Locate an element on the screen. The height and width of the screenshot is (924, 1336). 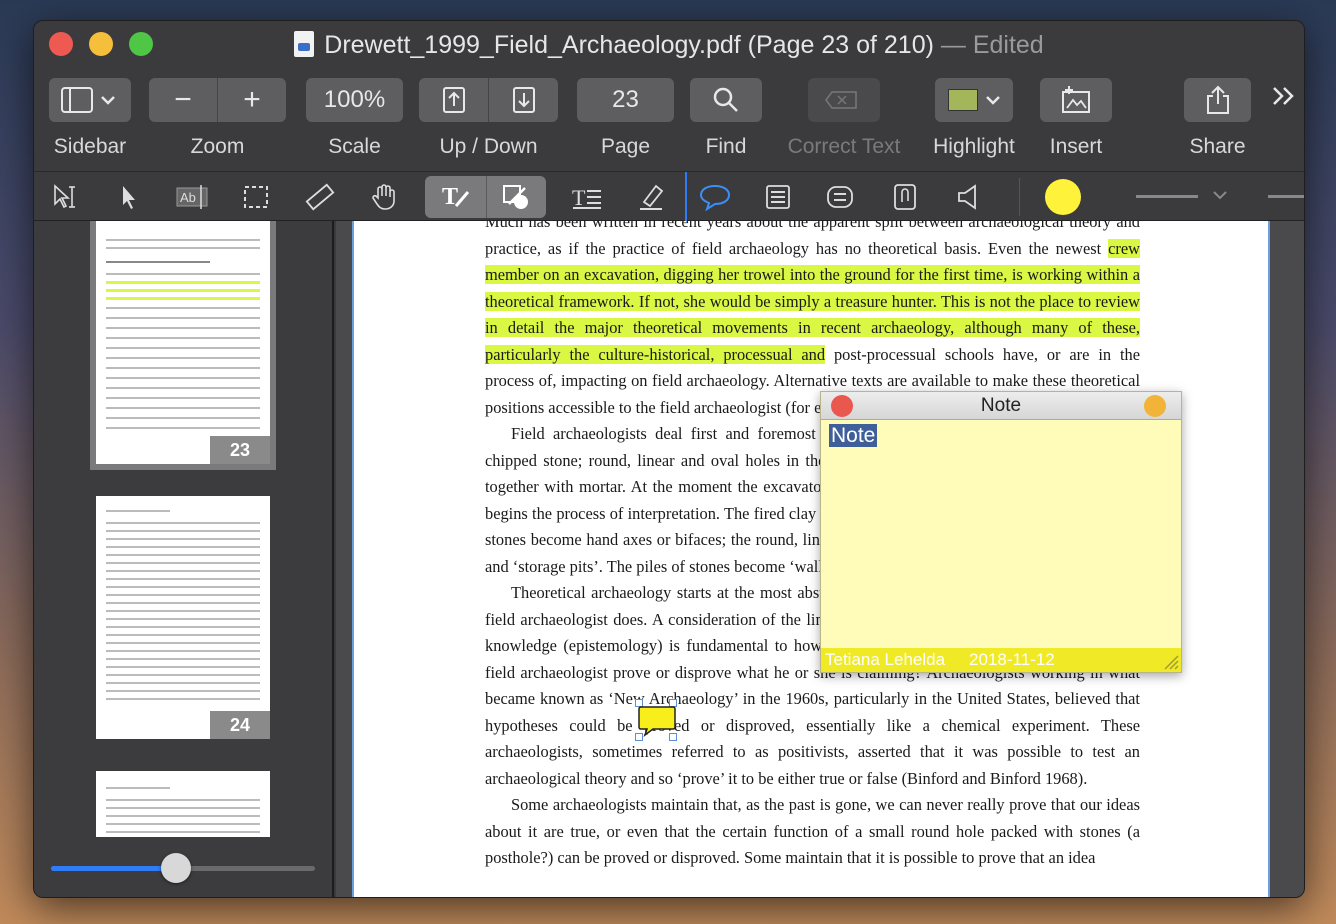
hand-icon is located at coordinates (383, 197).